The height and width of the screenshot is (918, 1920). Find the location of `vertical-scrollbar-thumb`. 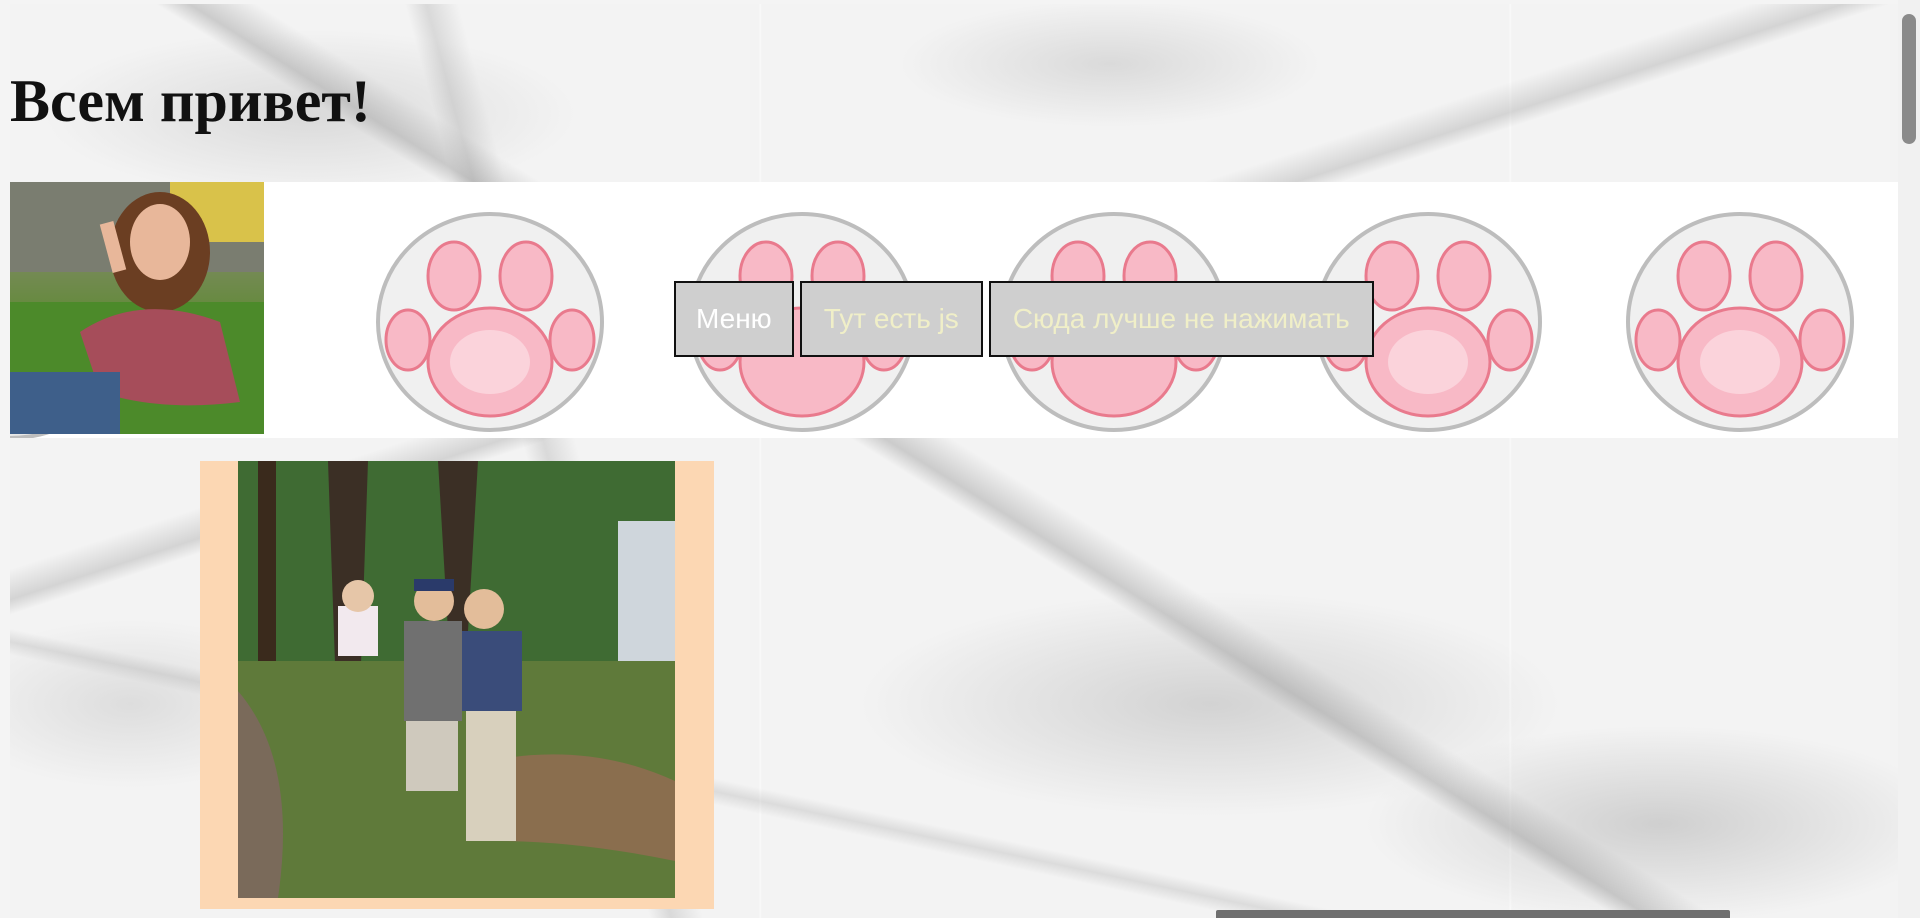

vertical-scrollbar-thumb is located at coordinates (1909, 79).